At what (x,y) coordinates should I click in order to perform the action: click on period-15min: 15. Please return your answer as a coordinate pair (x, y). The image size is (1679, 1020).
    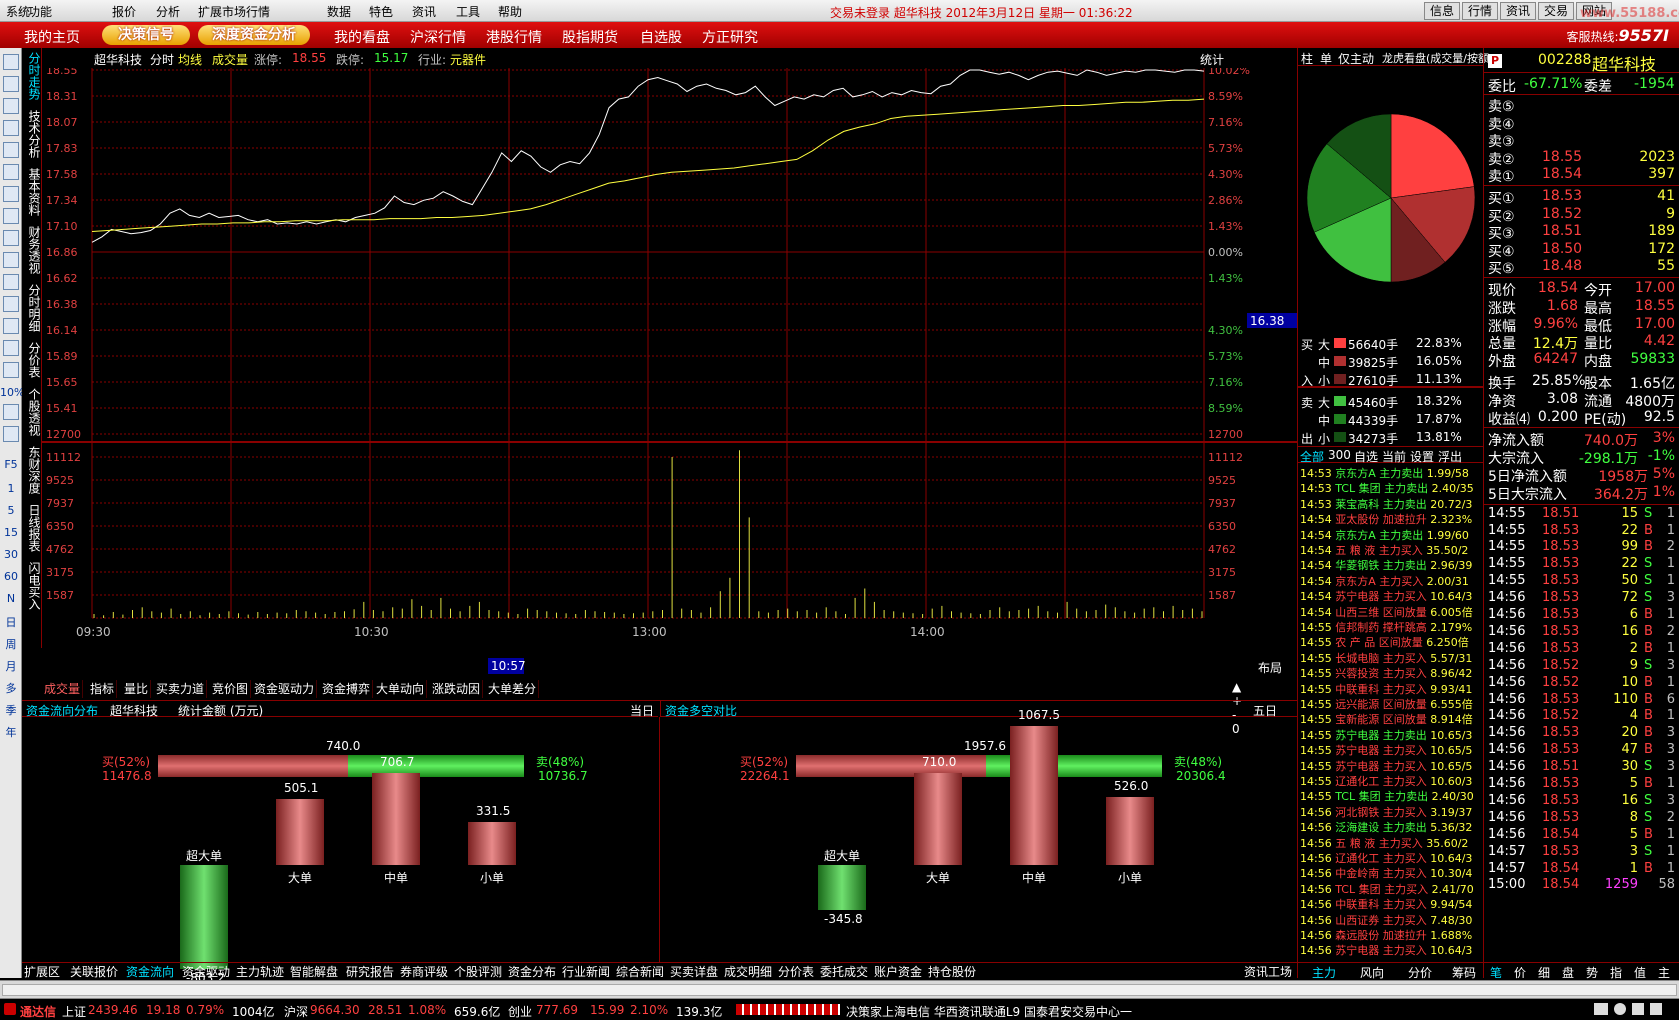
    Looking at the image, I should click on (11, 532).